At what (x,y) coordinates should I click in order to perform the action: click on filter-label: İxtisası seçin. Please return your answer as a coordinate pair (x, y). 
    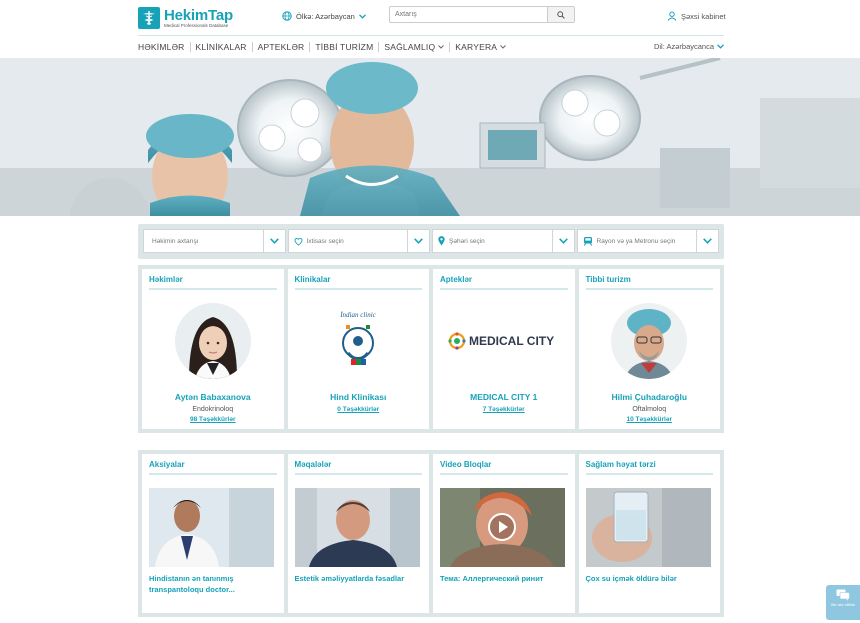
    Looking at the image, I should click on (325, 241).